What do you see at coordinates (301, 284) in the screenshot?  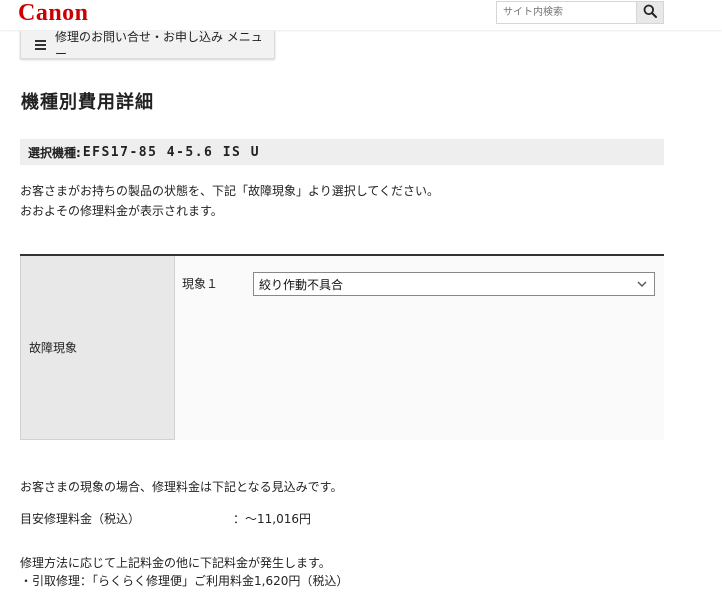 I see `symptom-1-selected-value: 絞り作動不具合` at bounding box center [301, 284].